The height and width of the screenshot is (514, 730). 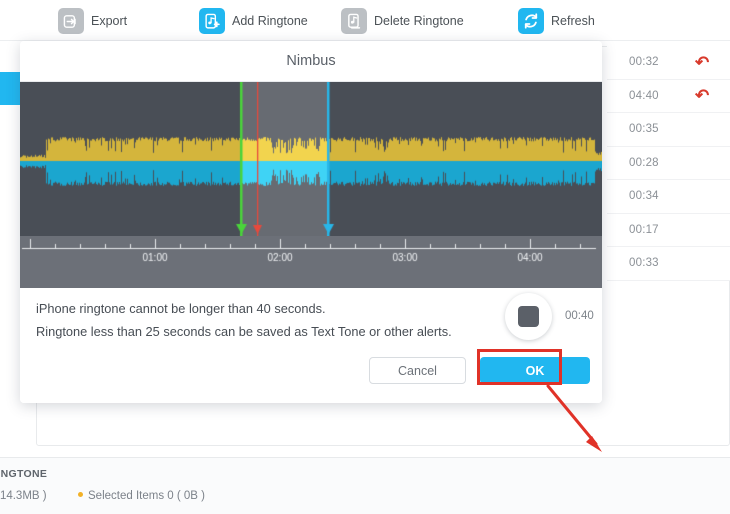 I want to click on stop-square-icon, so click(x=528, y=316).